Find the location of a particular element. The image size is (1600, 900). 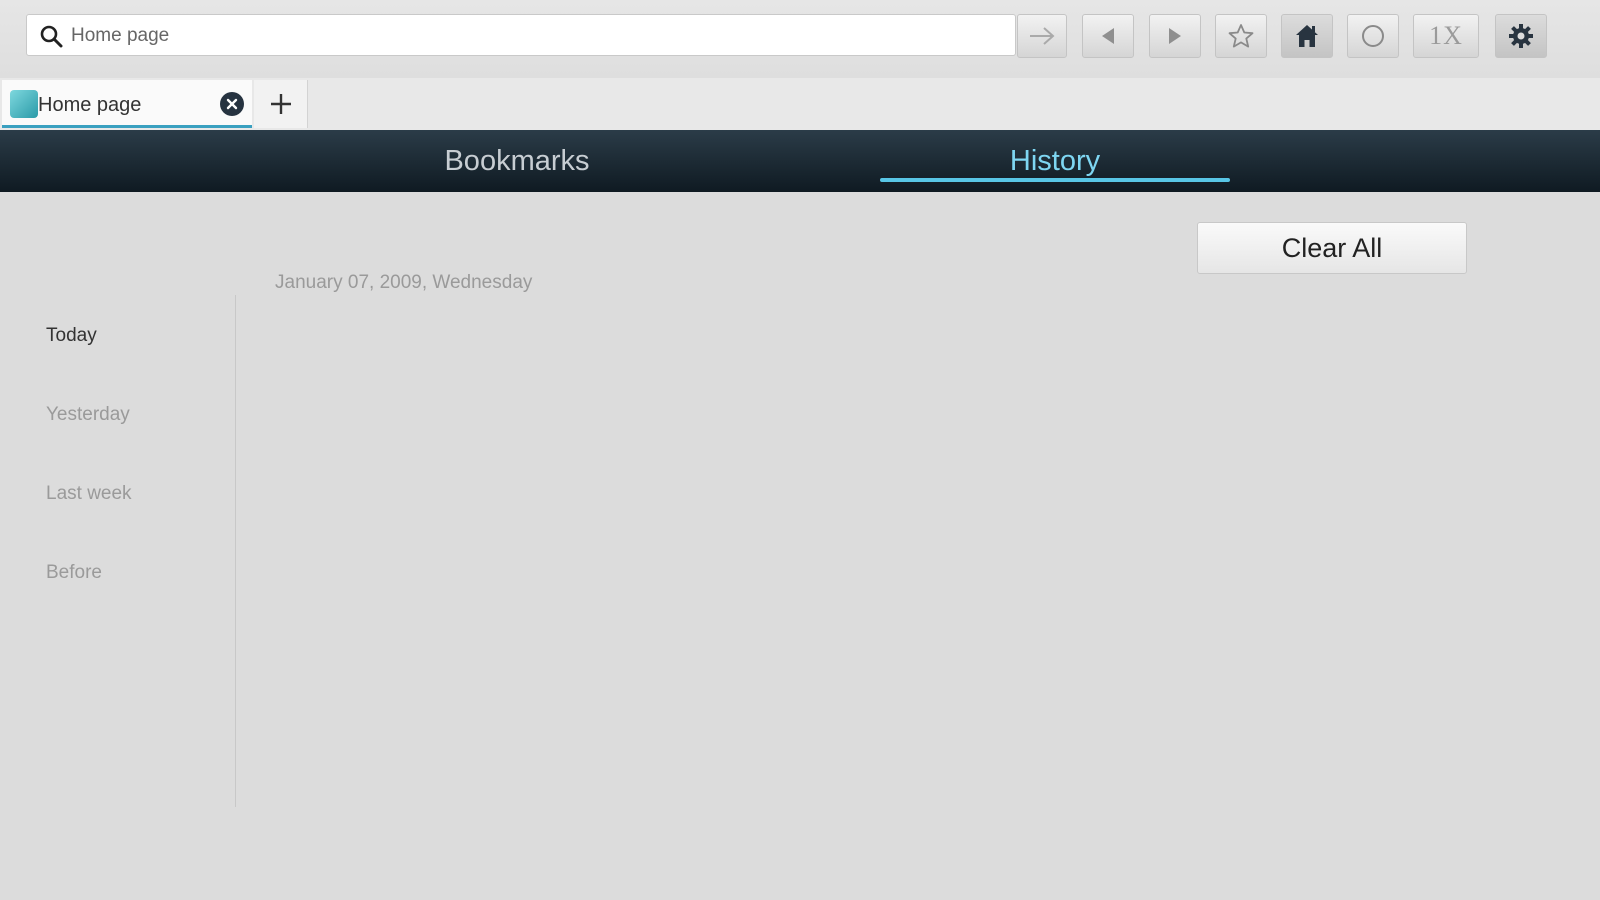

clear-all-button: Clear All is located at coordinates (1332, 248).